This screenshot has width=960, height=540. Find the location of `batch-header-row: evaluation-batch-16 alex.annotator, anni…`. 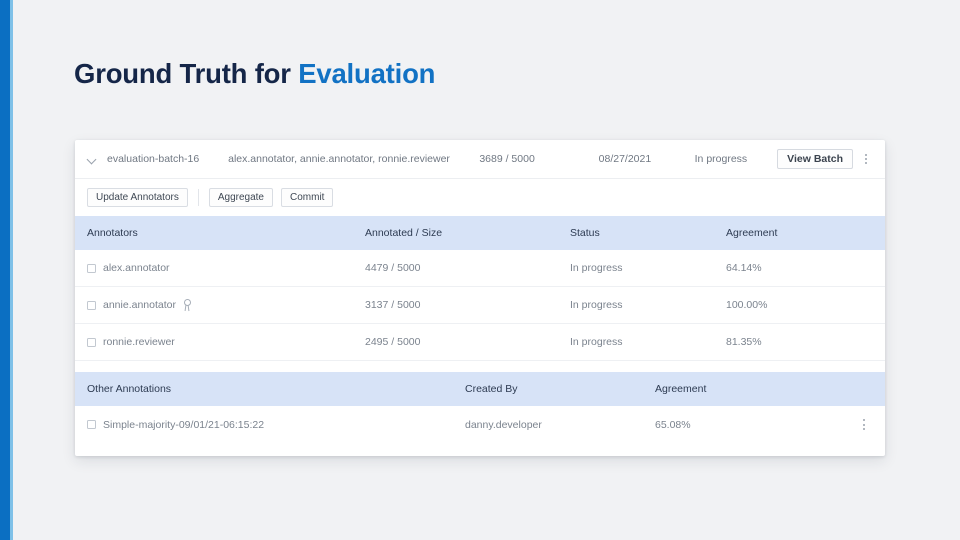

batch-header-row: evaluation-batch-16 alex.annotator, anni… is located at coordinates (480, 159).